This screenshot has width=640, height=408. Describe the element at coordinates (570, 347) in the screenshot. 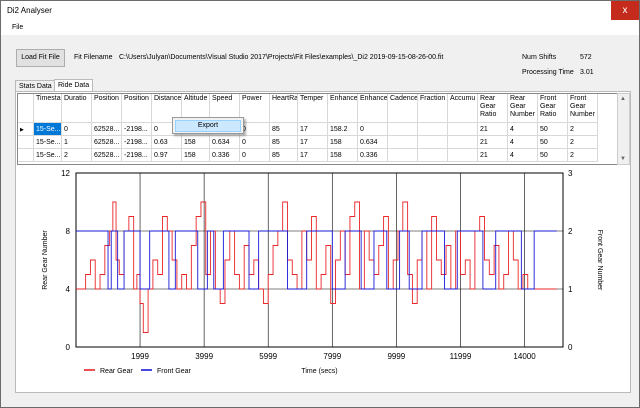

I see `y2-tick-label: 0` at that location.